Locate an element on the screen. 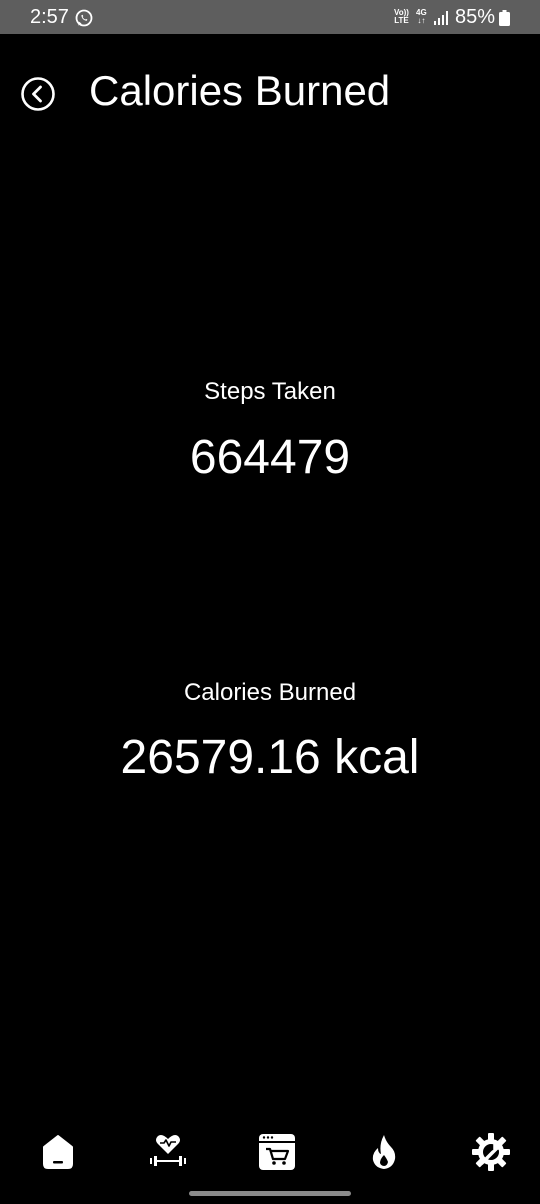 Image resolution: width=540 pixels, height=1204 pixels. nav-fitness is located at coordinates (168, 1152).